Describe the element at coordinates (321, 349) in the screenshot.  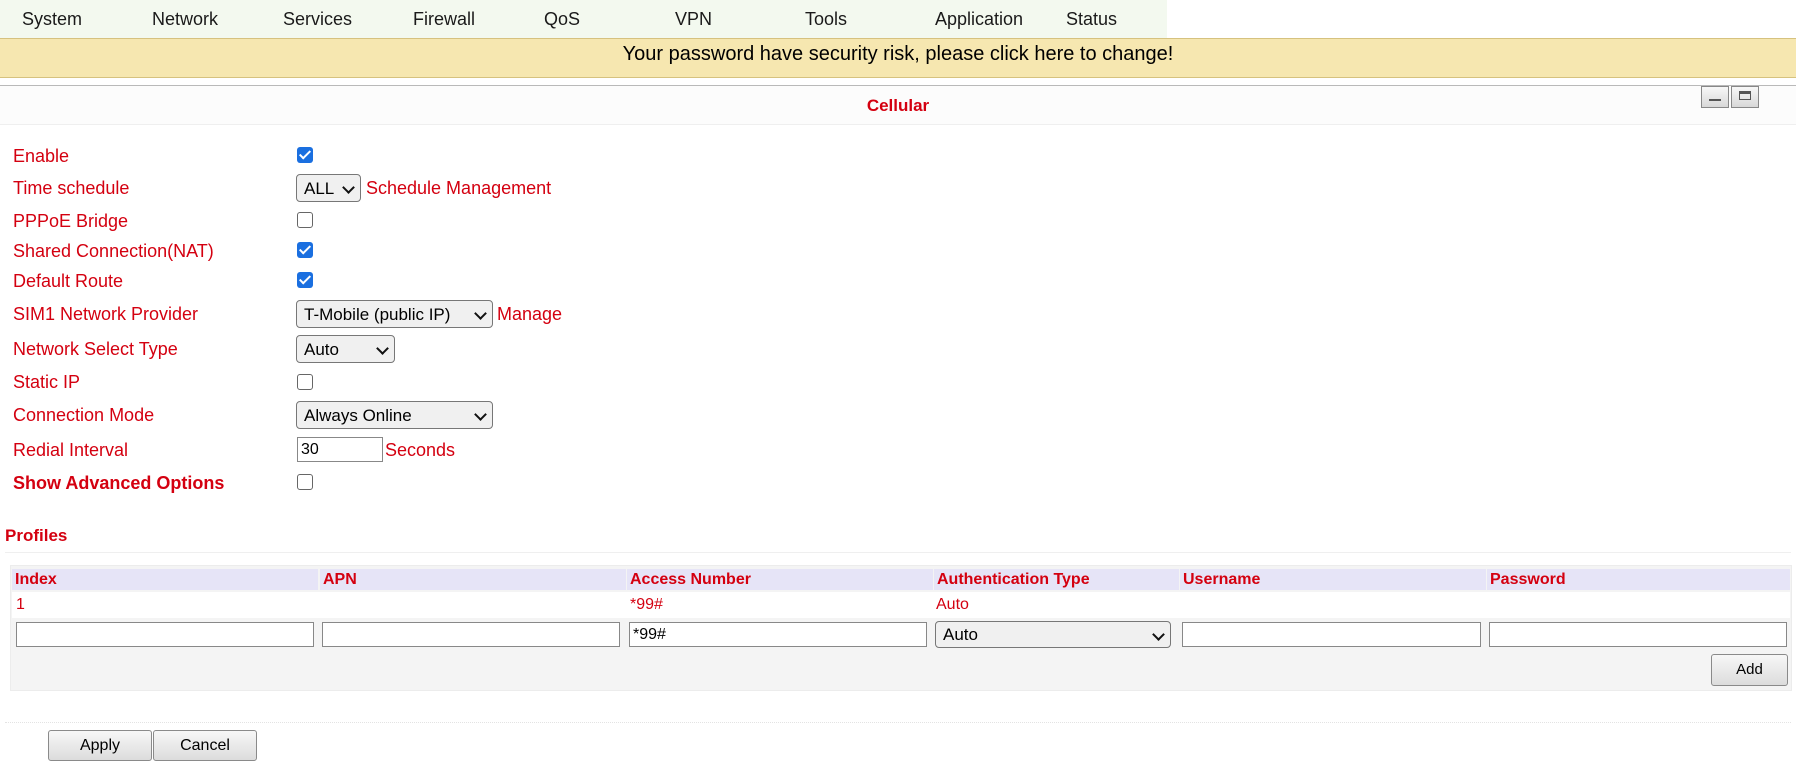
I see `network-select-type-value: Auto` at that location.